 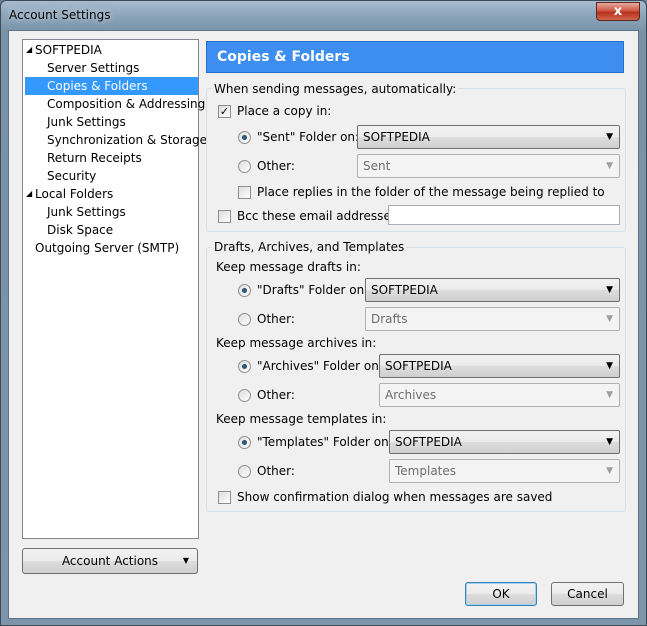 I want to click on archives-folder-radio, so click(x=244, y=366).